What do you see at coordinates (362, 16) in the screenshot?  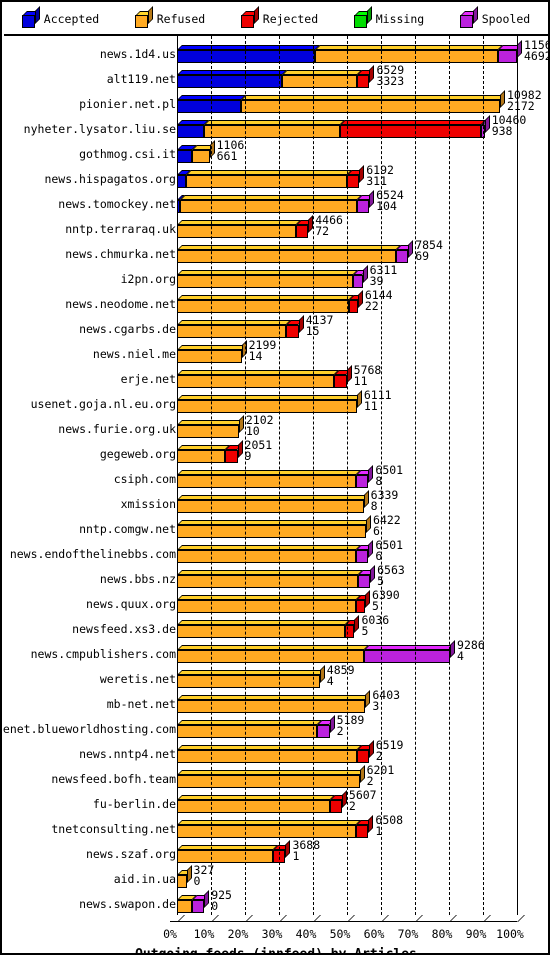 I see `cube-swatch-icon` at bounding box center [362, 16].